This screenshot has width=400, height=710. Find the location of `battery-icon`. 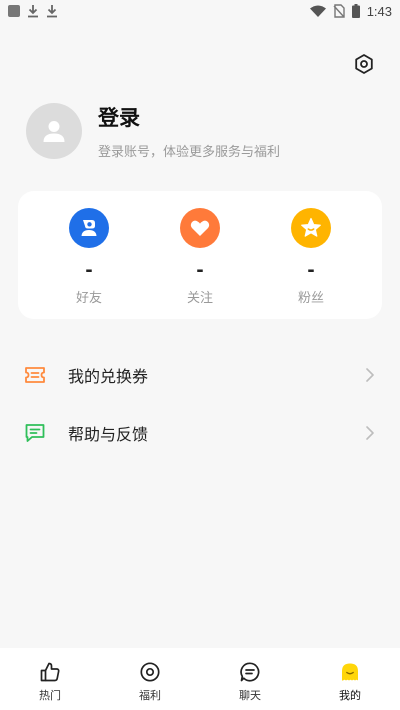

battery-icon is located at coordinates (355, 11).